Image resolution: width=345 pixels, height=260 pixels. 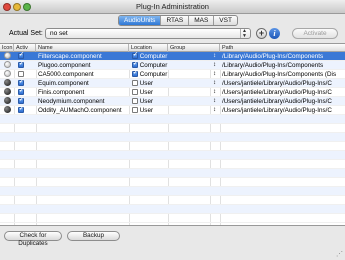 What do you see at coordinates (261, 33) in the screenshot?
I see `add-set-button: +` at bounding box center [261, 33].